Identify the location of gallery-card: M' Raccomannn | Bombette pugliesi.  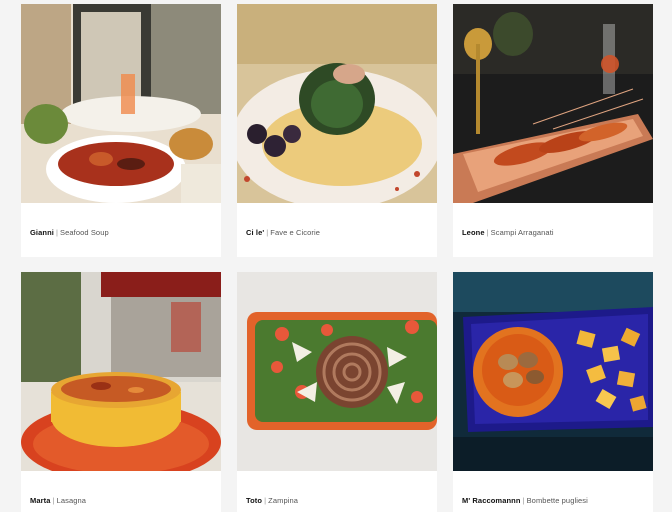
(553, 392).